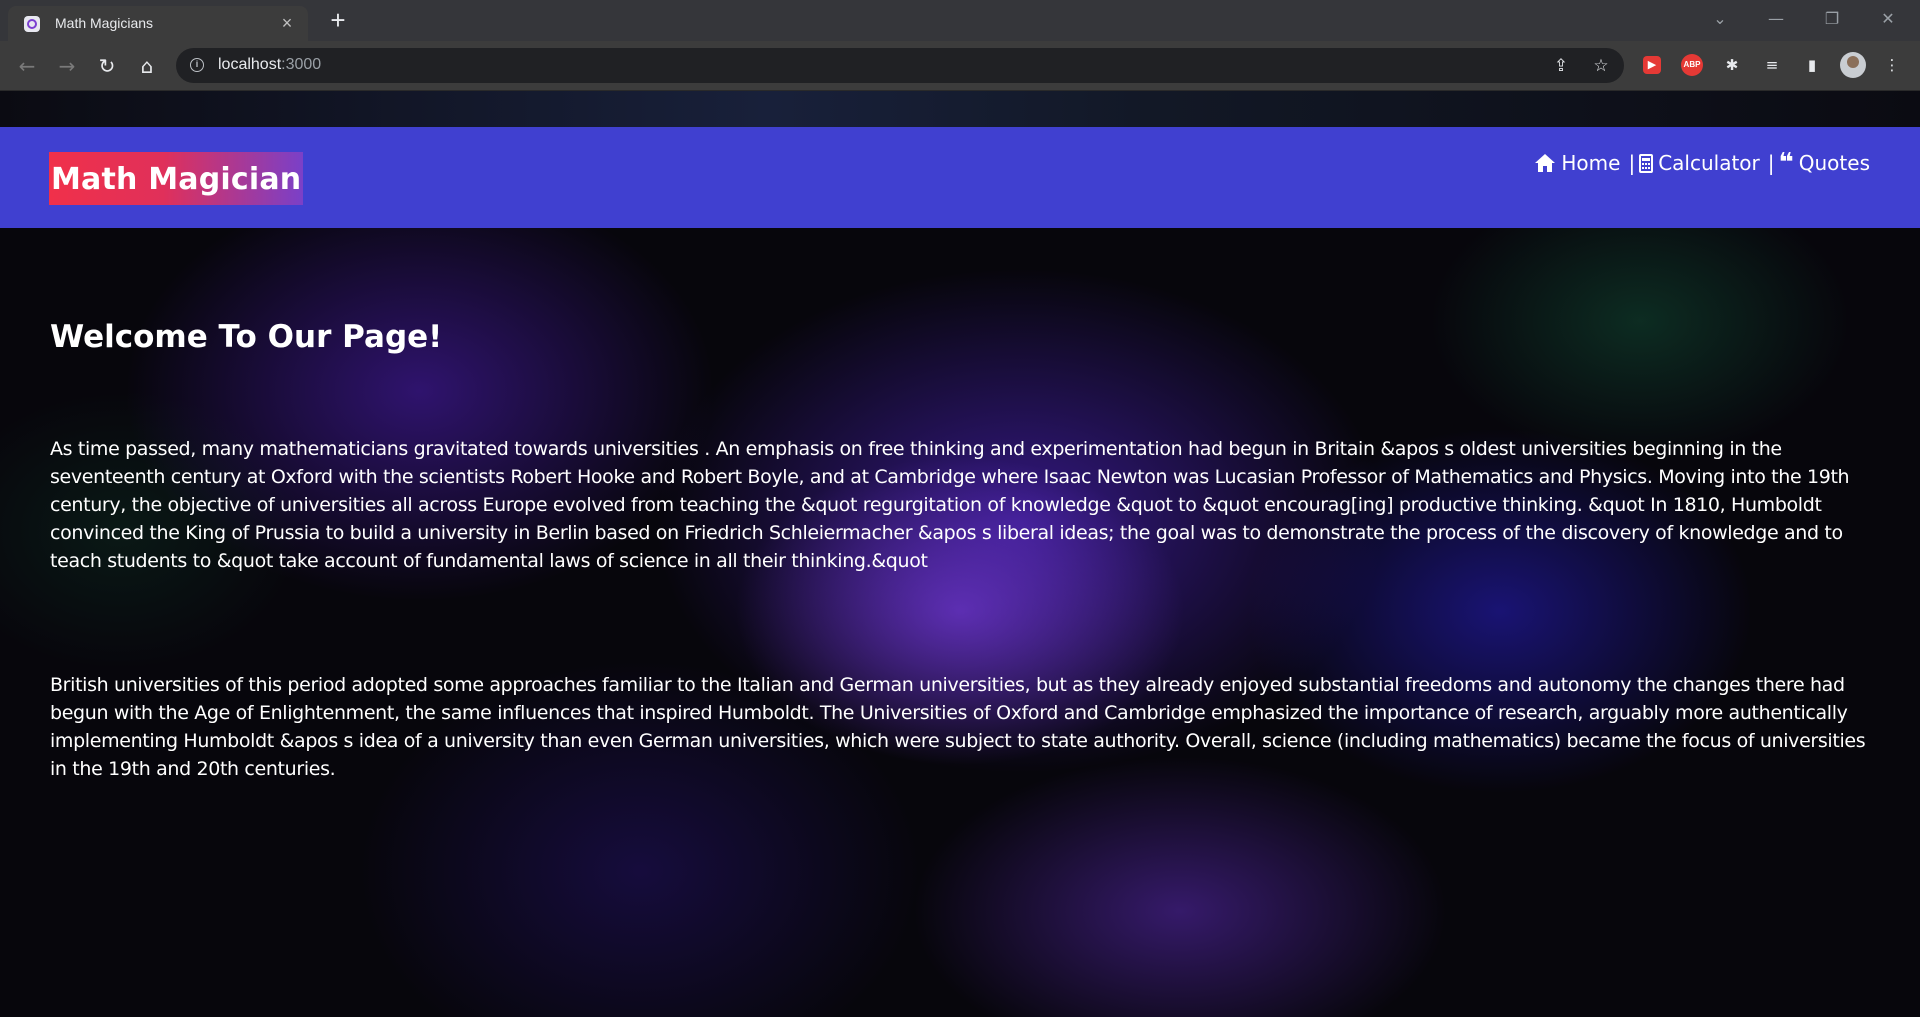  I want to click on home-button: ⌂, so click(147, 66).